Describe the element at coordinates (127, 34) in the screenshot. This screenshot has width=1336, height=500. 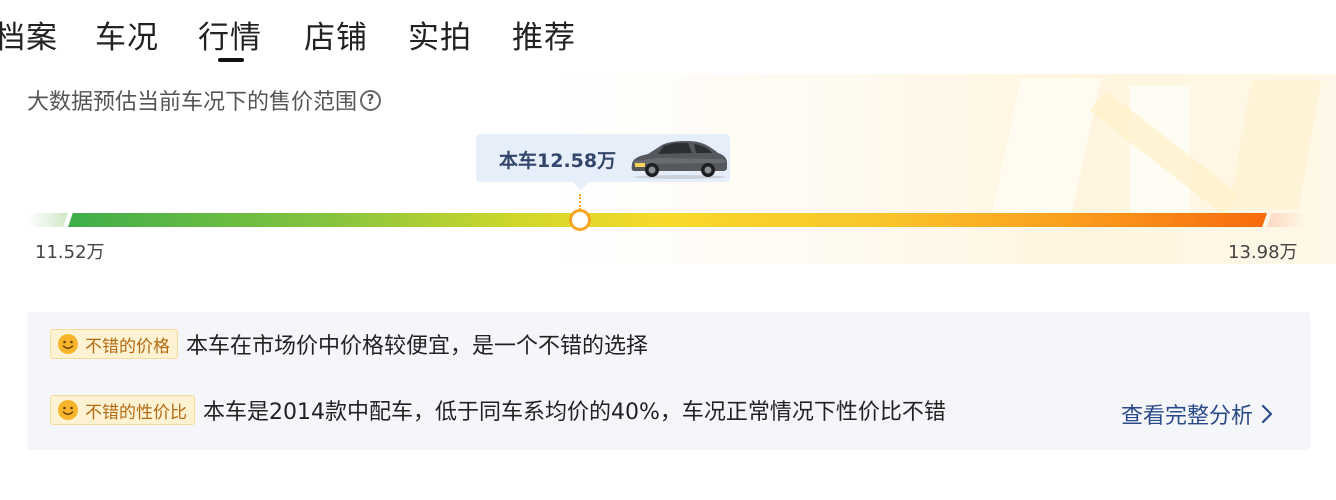
I see `tab-condition: 车况` at that location.